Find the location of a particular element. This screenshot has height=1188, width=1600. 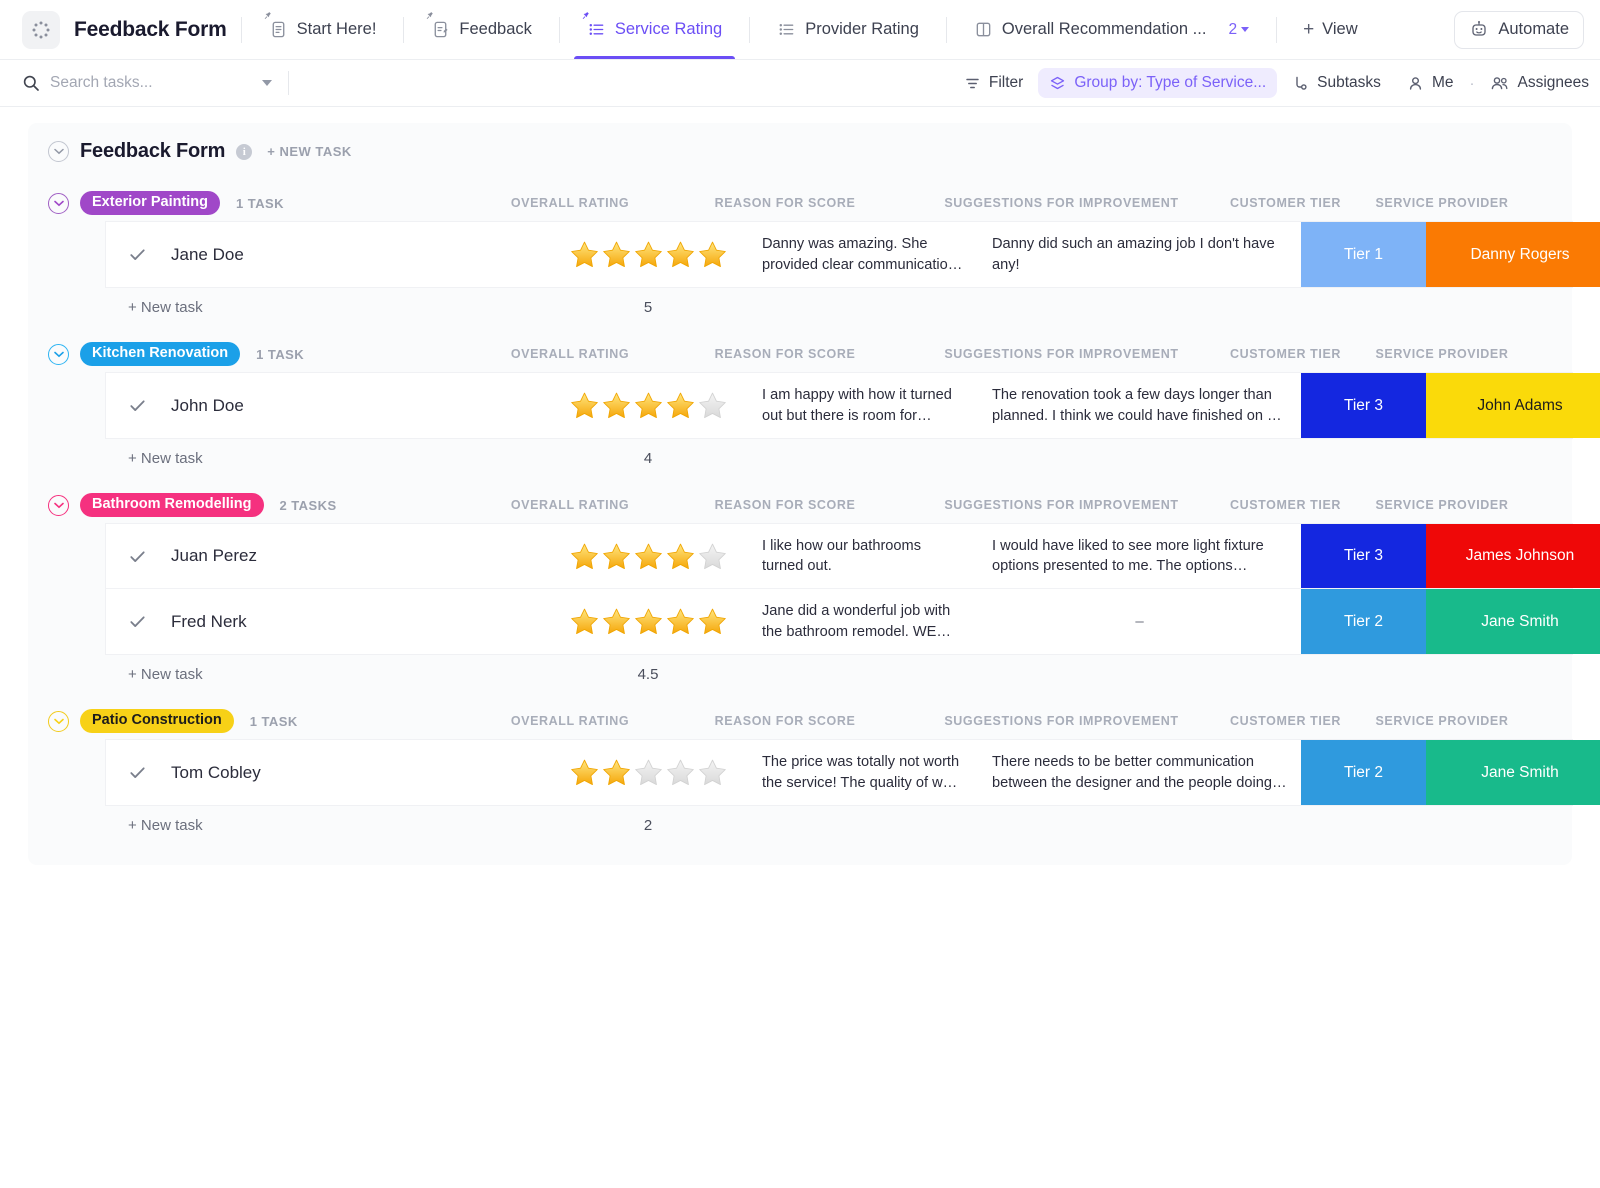

group-tag: Bathroom Remodelling is located at coordinates (172, 505).